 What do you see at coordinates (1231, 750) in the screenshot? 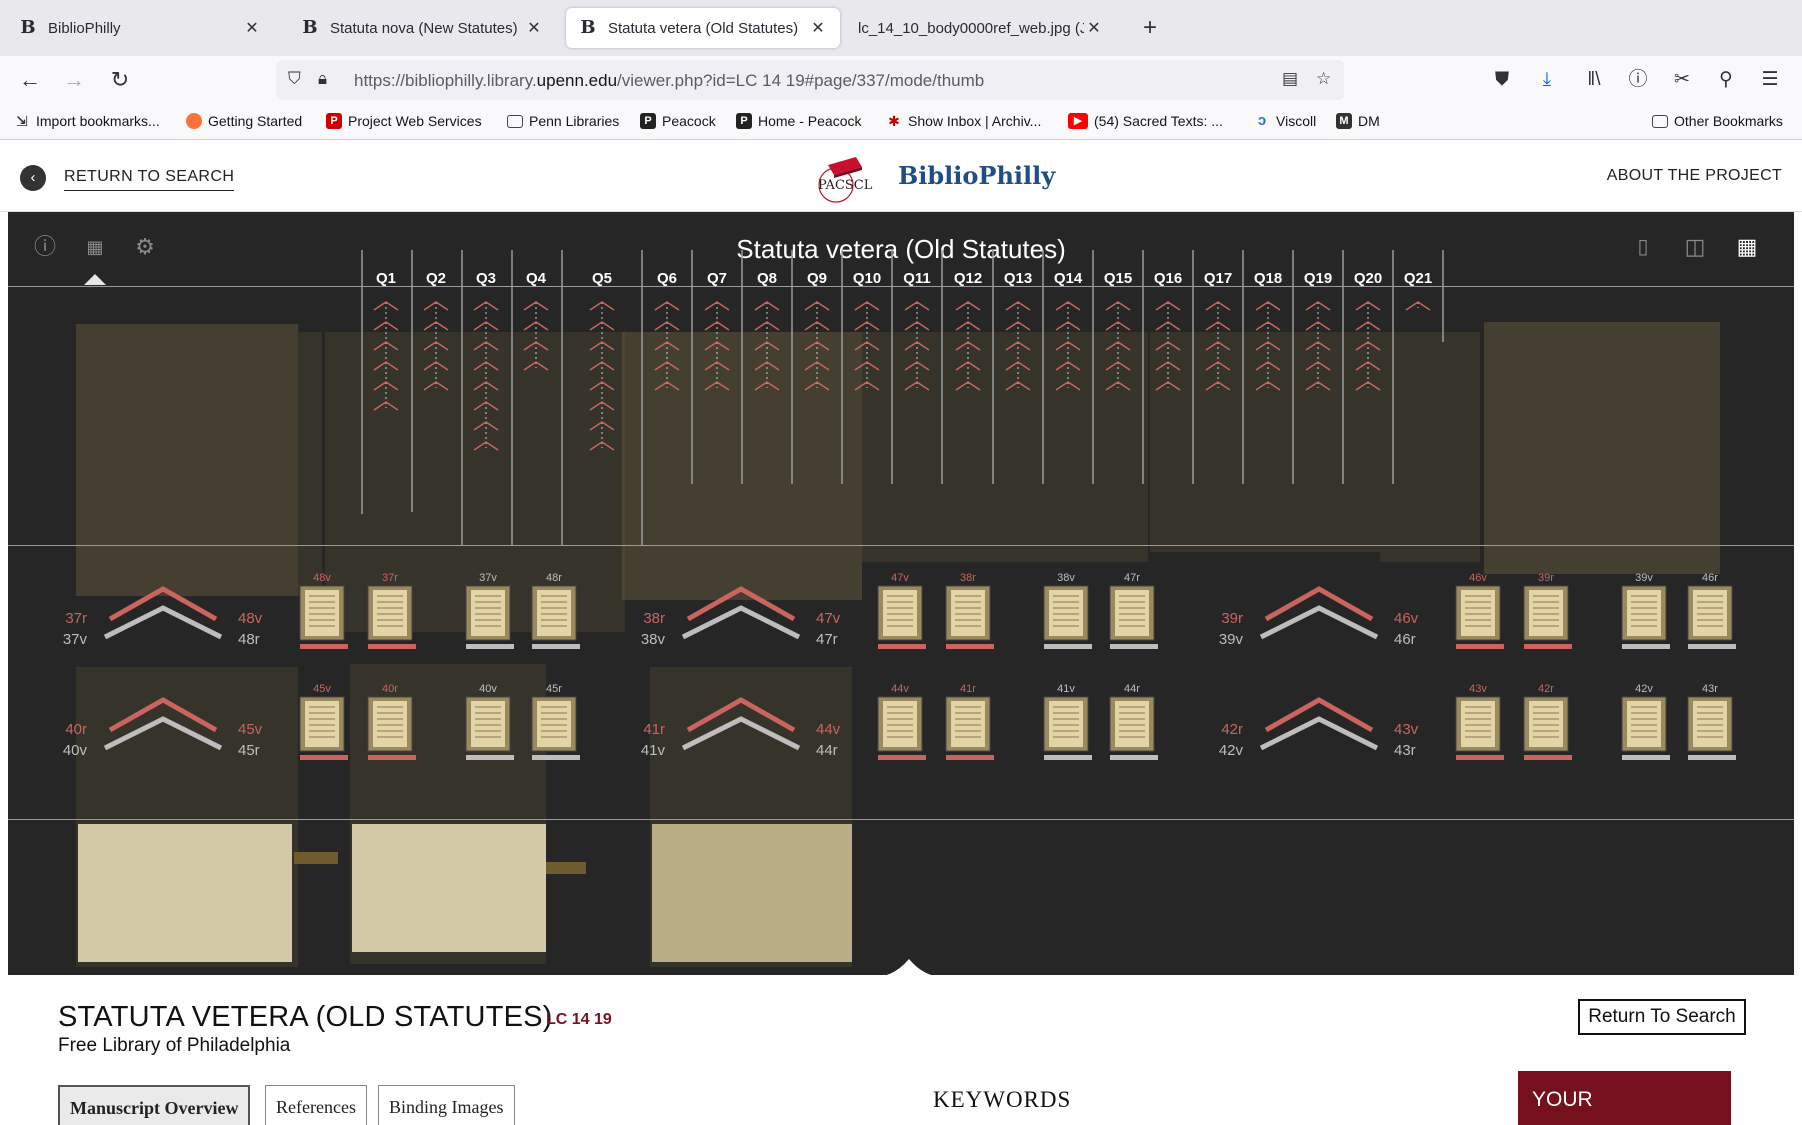
I see `leaf-label: 42v` at bounding box center [1231, 750].